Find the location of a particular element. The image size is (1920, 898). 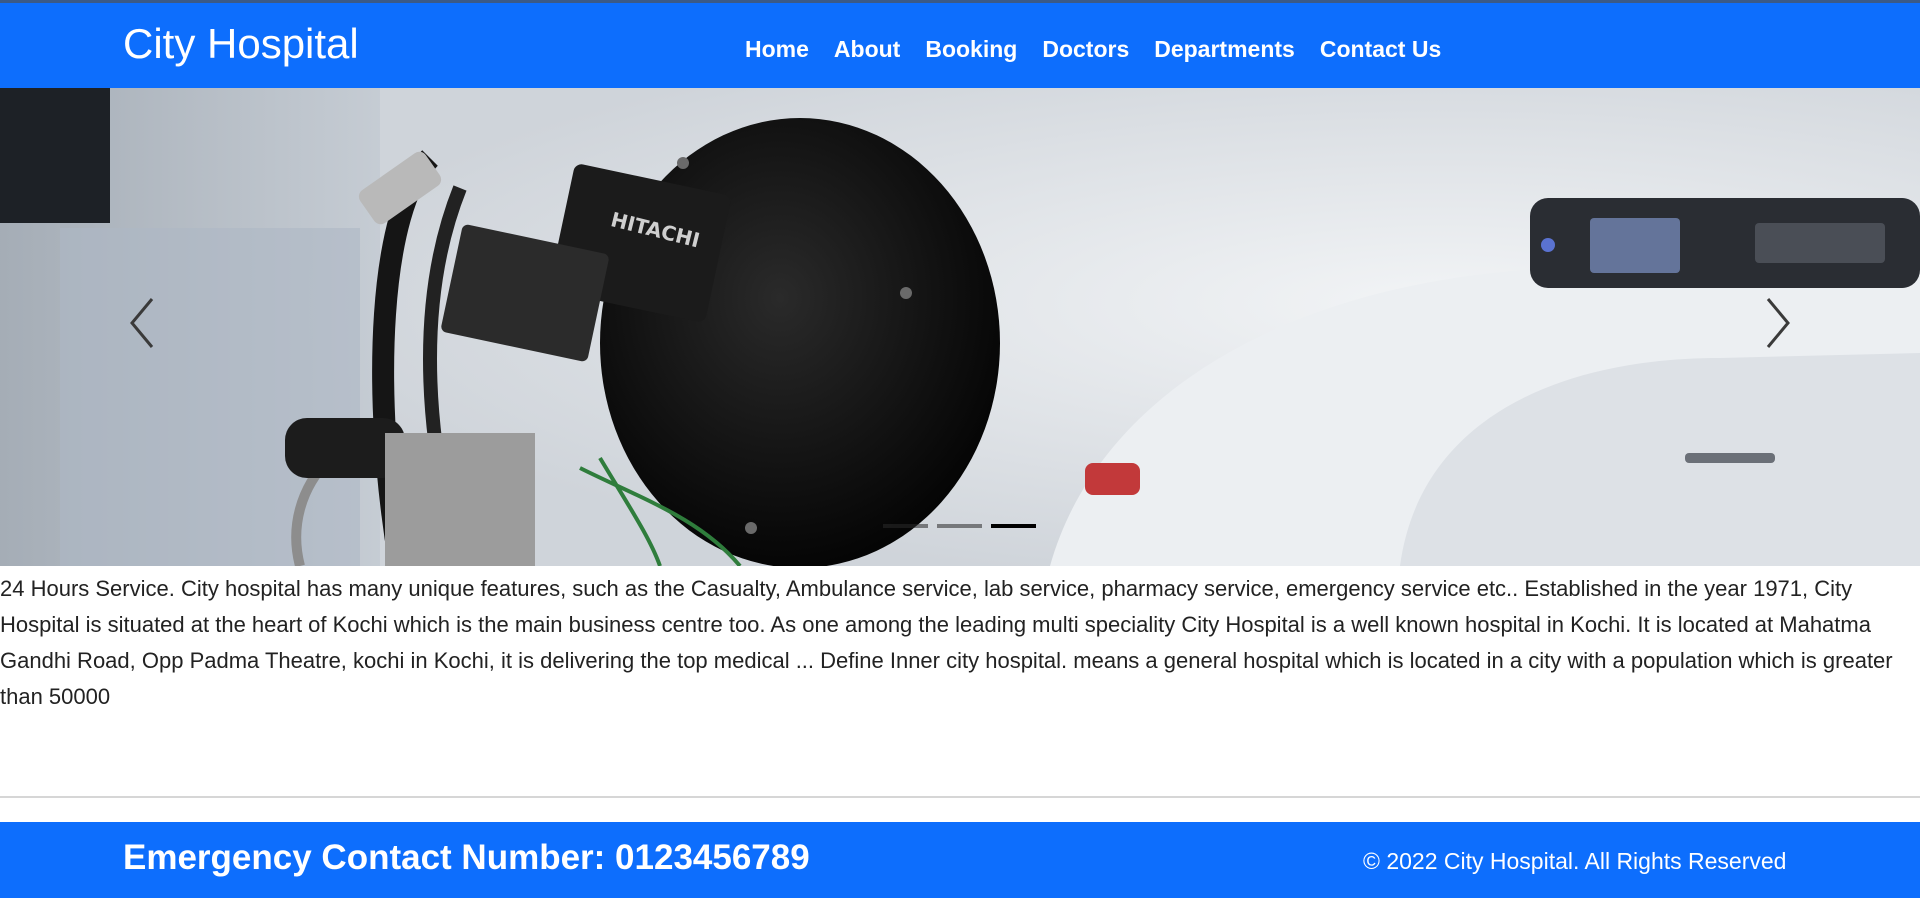

carousel-indicators is located at coordinates (959, 526).